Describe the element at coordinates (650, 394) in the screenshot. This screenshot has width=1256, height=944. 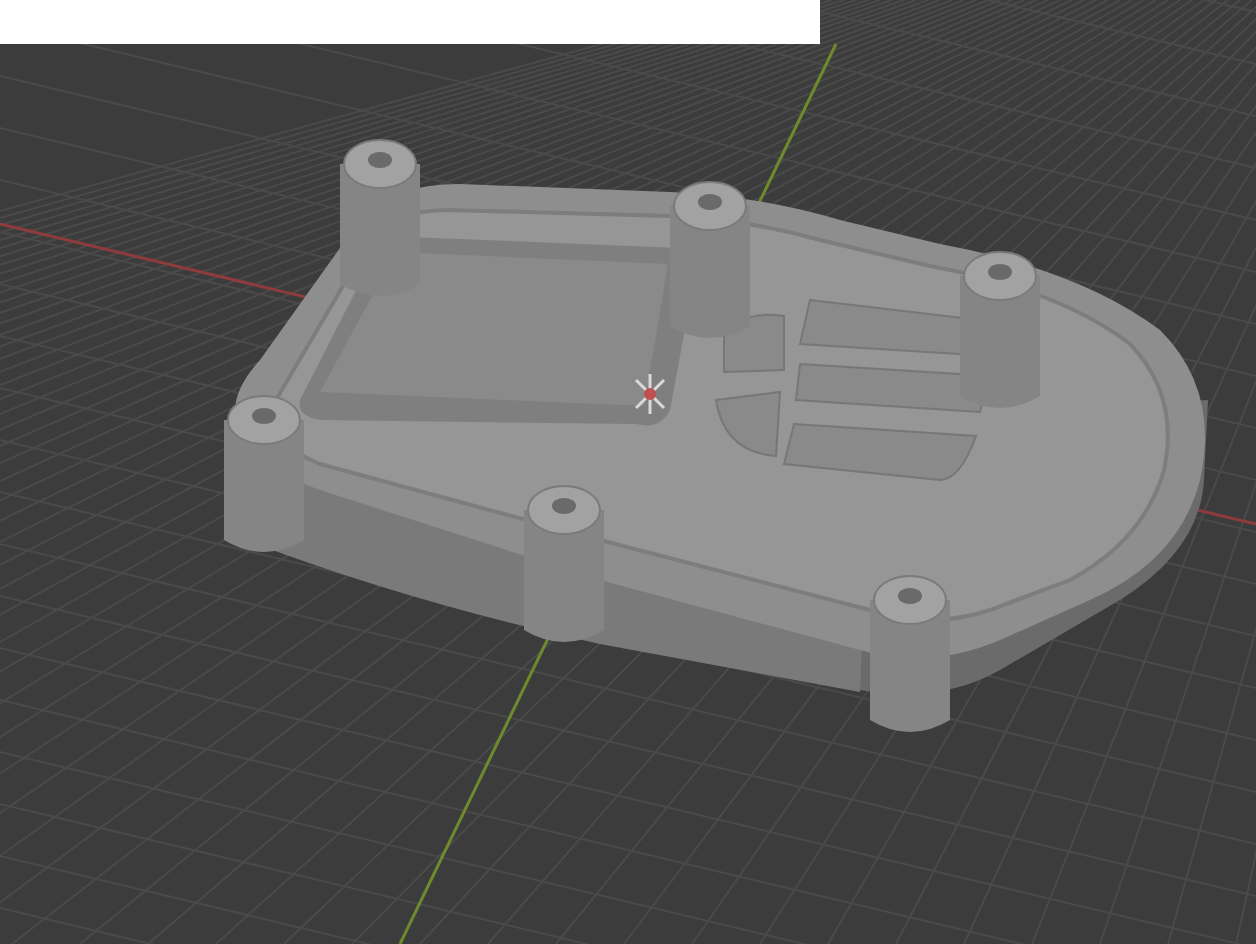
I see `origin-icon` at that location.